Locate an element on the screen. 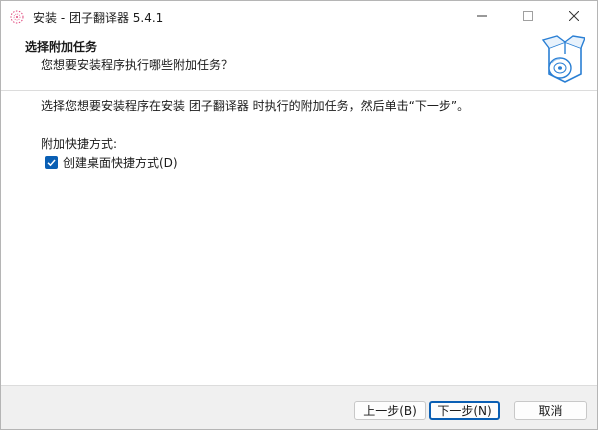 This screenshot has height=430, width=598. desktop-shortcut-option: 创建桌面快捷方式(D) is located at coordinates (111, 162).